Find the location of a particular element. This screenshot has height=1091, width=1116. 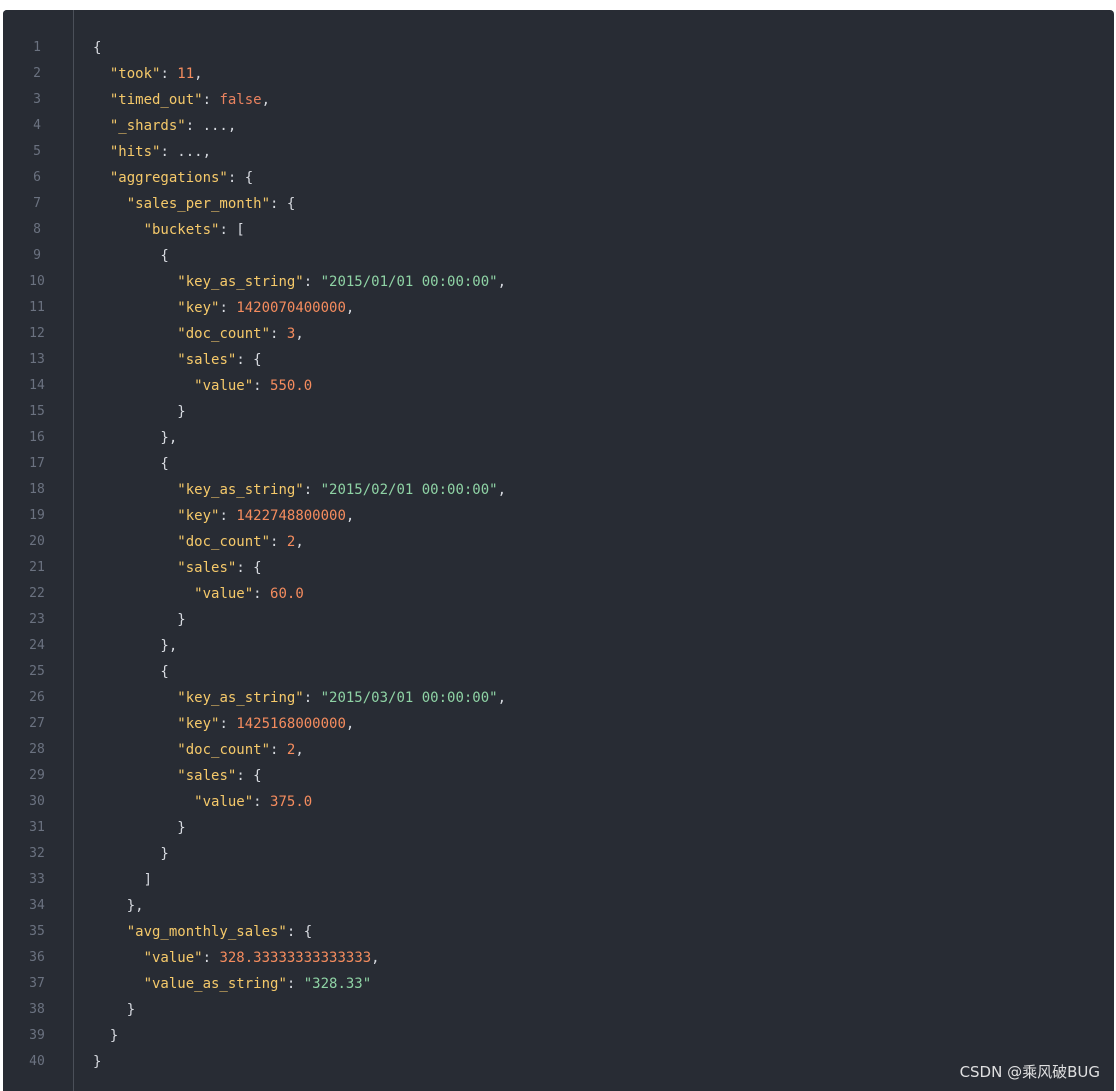

line-number: 18 is located at coordinates (37, 489).